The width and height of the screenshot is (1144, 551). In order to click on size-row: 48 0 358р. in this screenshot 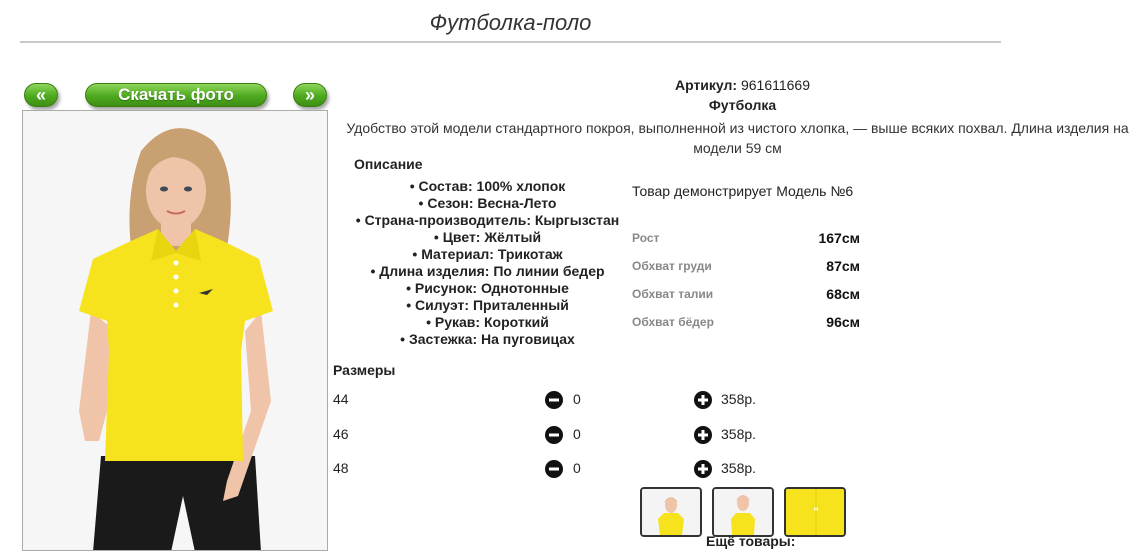, I will do `click(553, 470)`.